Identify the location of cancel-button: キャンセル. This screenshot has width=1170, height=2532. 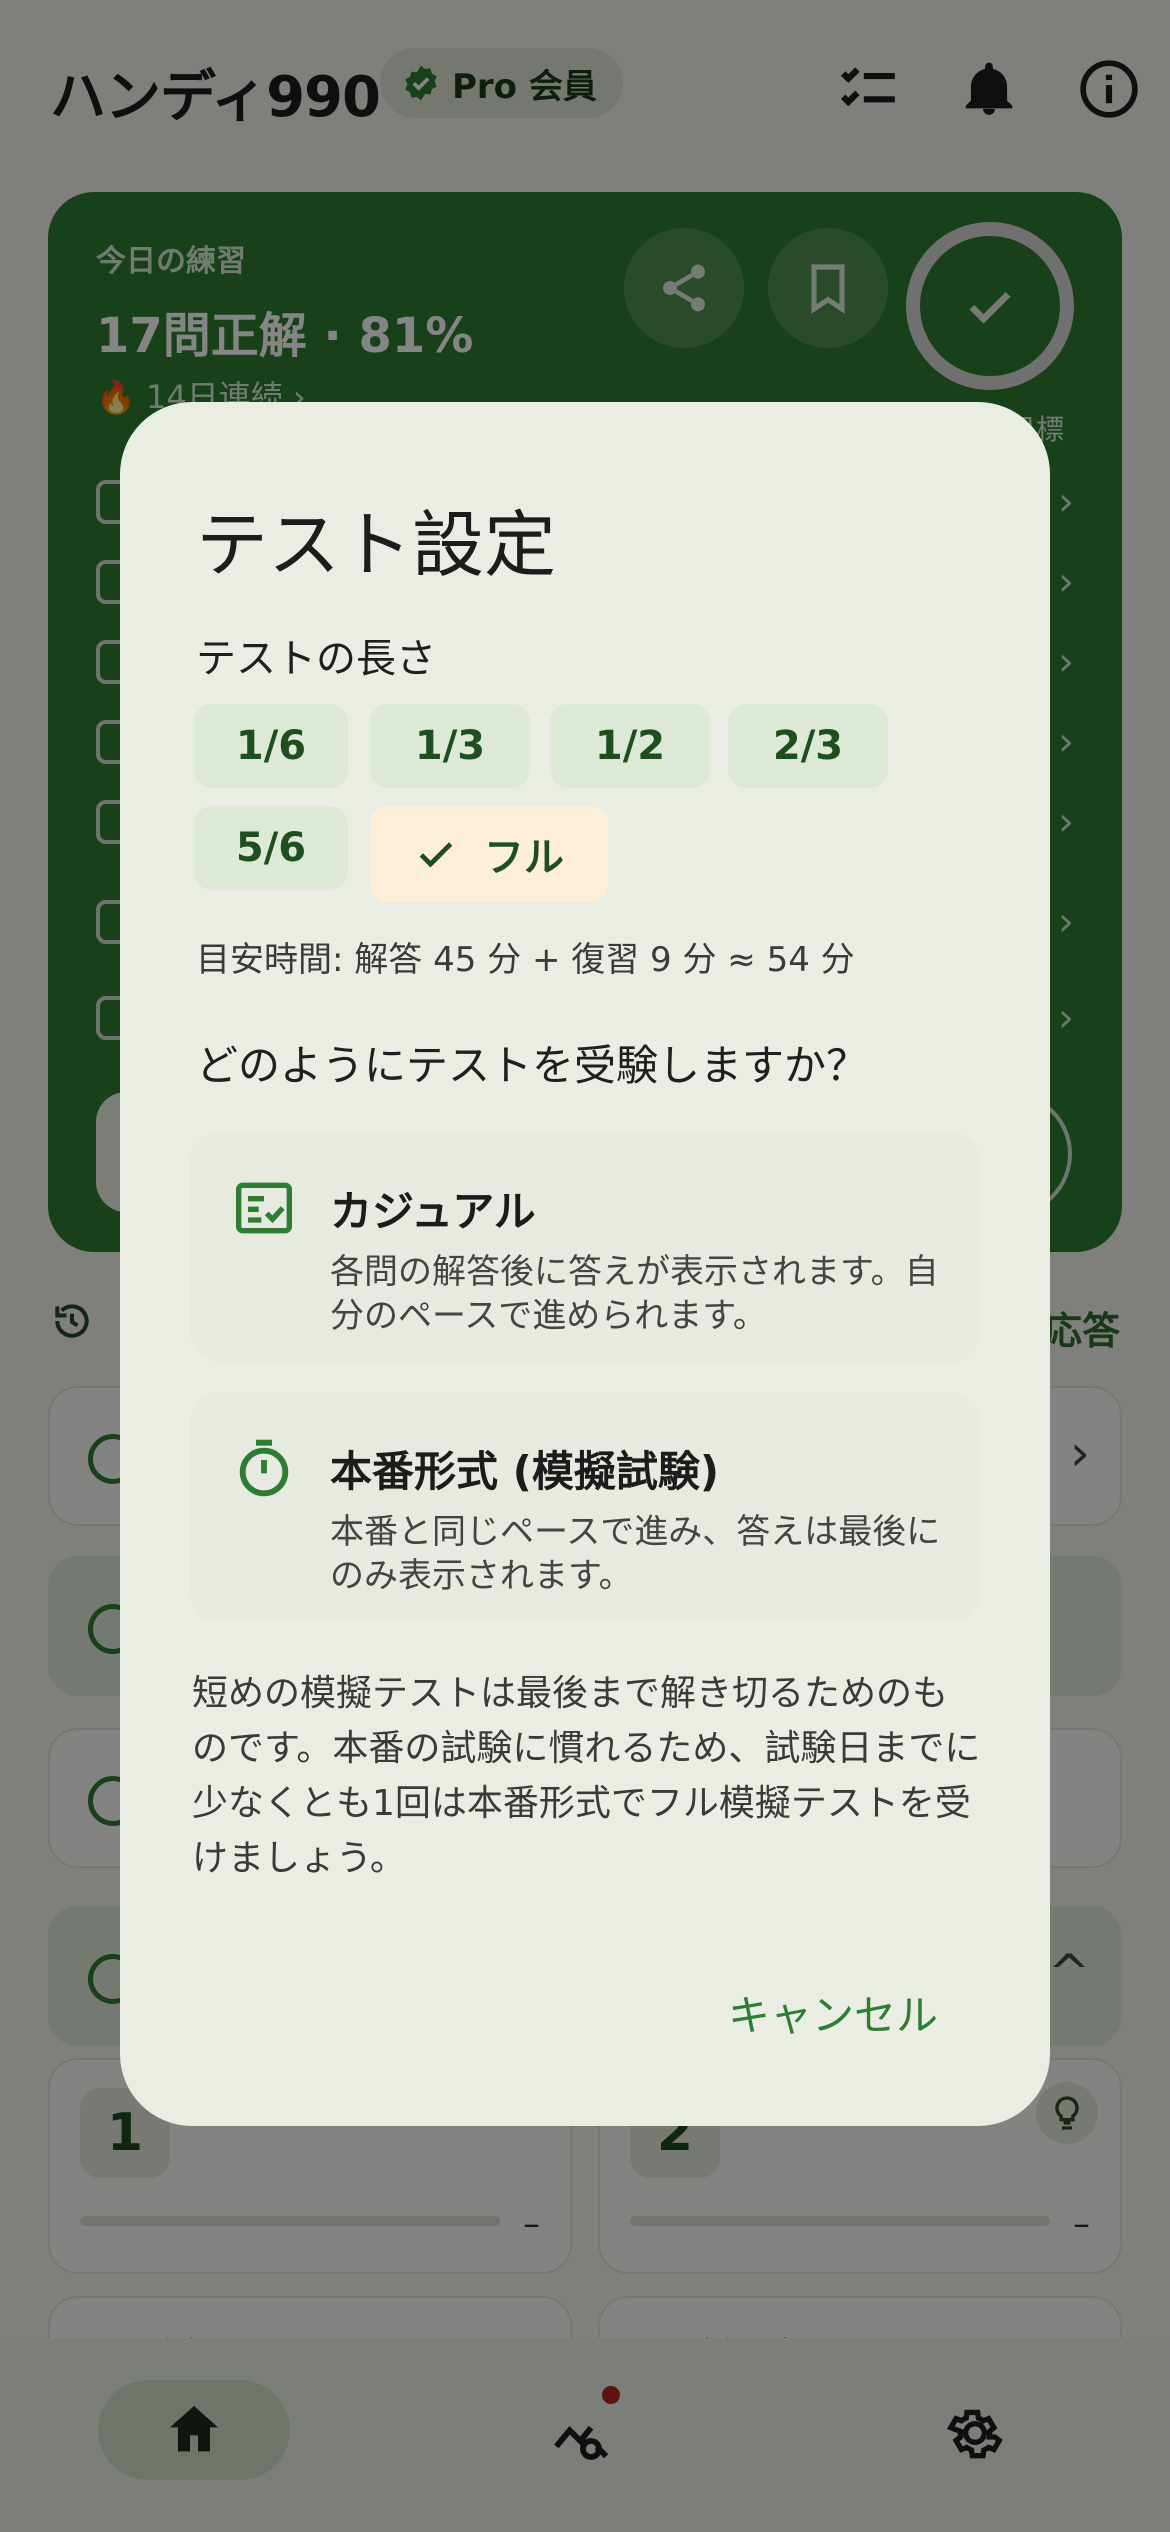
(833, 2012).